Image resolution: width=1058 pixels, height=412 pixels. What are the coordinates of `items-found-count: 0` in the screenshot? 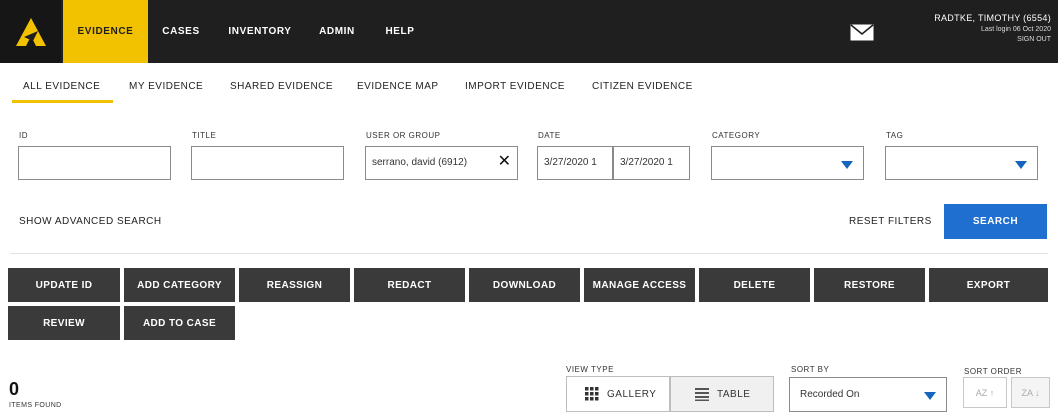 It's located at (14, 389).